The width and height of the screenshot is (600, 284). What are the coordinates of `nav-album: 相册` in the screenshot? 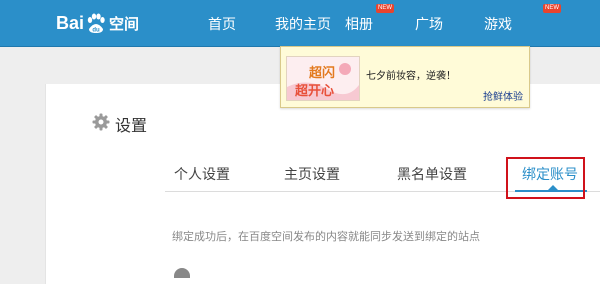 It's located at (359, 24).